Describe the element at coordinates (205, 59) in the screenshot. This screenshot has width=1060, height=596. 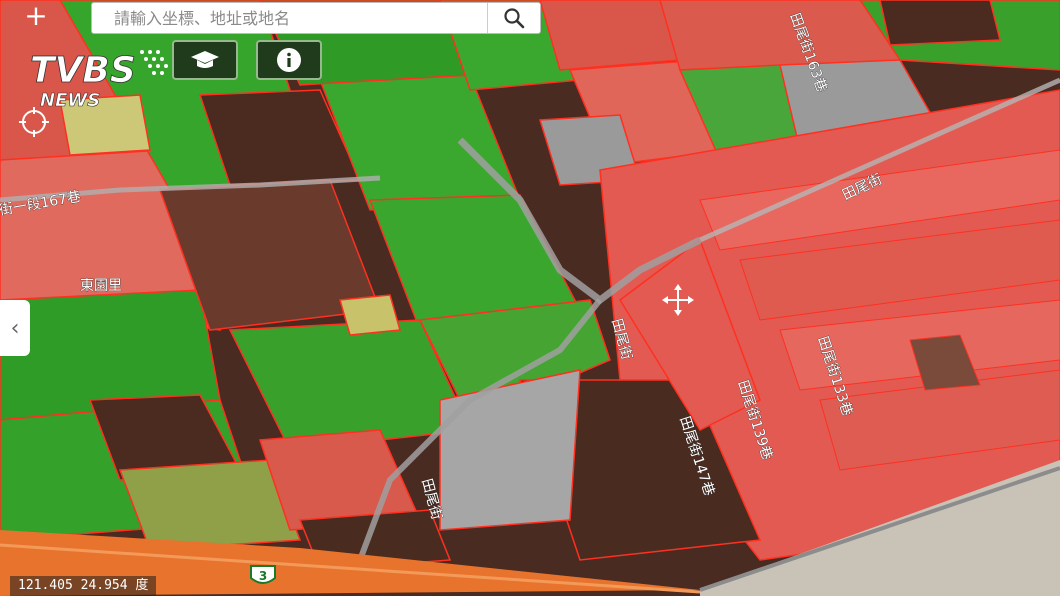
I see `graduation-cap-icon` at that location.